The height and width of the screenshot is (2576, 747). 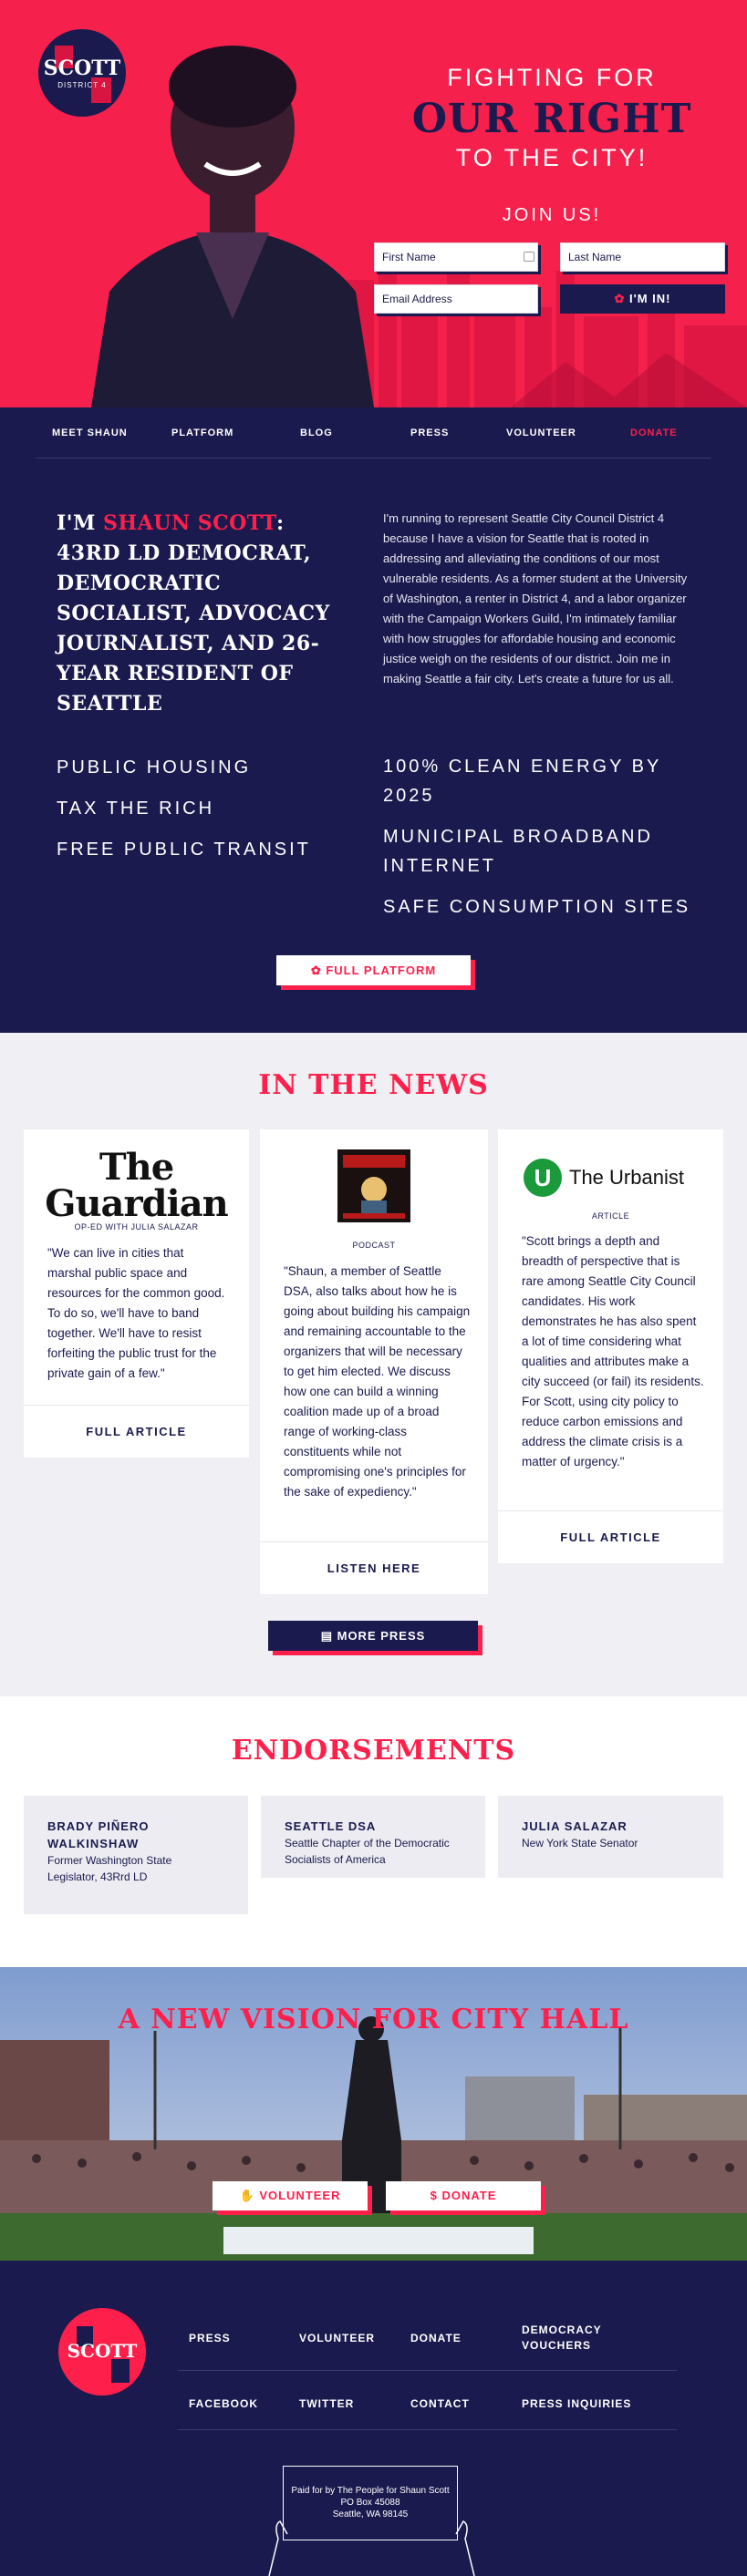 What do you see at coordinates (316, 433) in the screenshot?
I see `nav-blog: BLOG` at bounding box center [316, 433].